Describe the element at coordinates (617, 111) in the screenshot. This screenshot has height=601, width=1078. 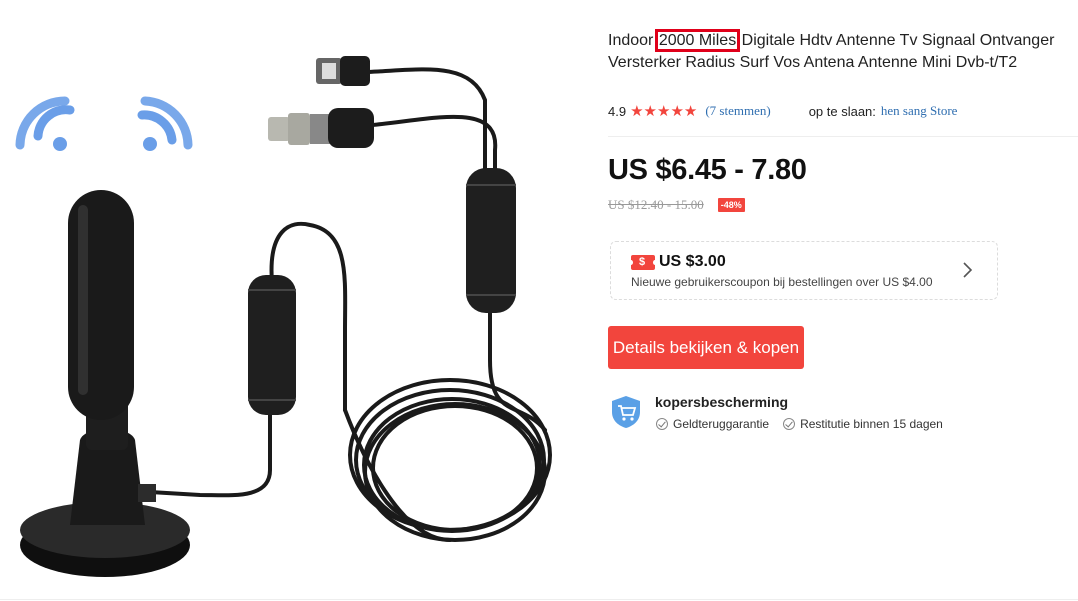
I see `rating-score: 4.9` at that location.